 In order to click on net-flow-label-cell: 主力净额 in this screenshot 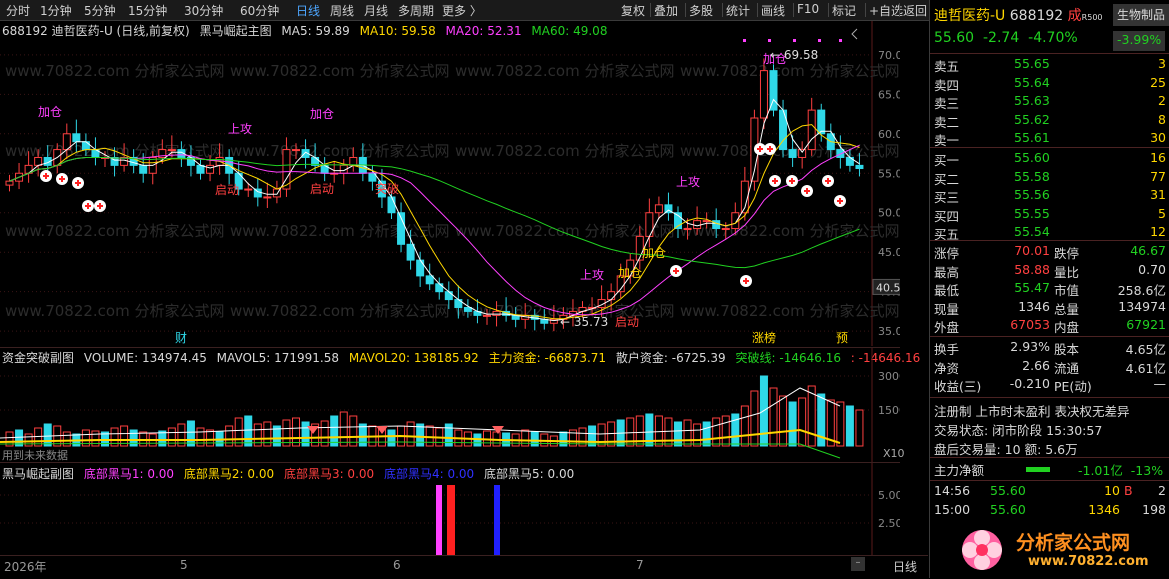, I will do `click(959, 469)`.